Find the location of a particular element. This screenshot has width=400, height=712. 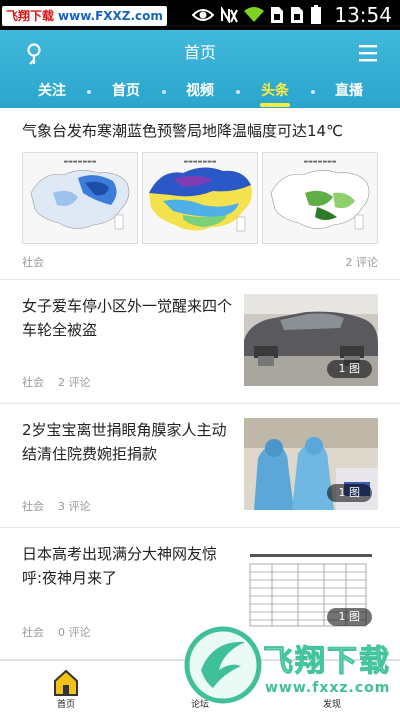

status-bar: 飞翔下载 www.FXXZ.com 13:54 is located at coordinates (200, 15).